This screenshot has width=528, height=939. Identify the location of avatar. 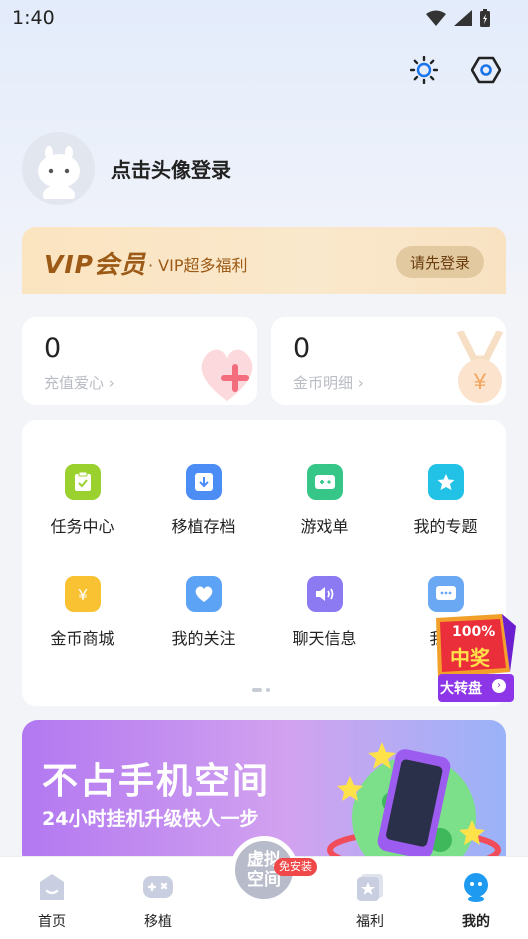
(58, 168).